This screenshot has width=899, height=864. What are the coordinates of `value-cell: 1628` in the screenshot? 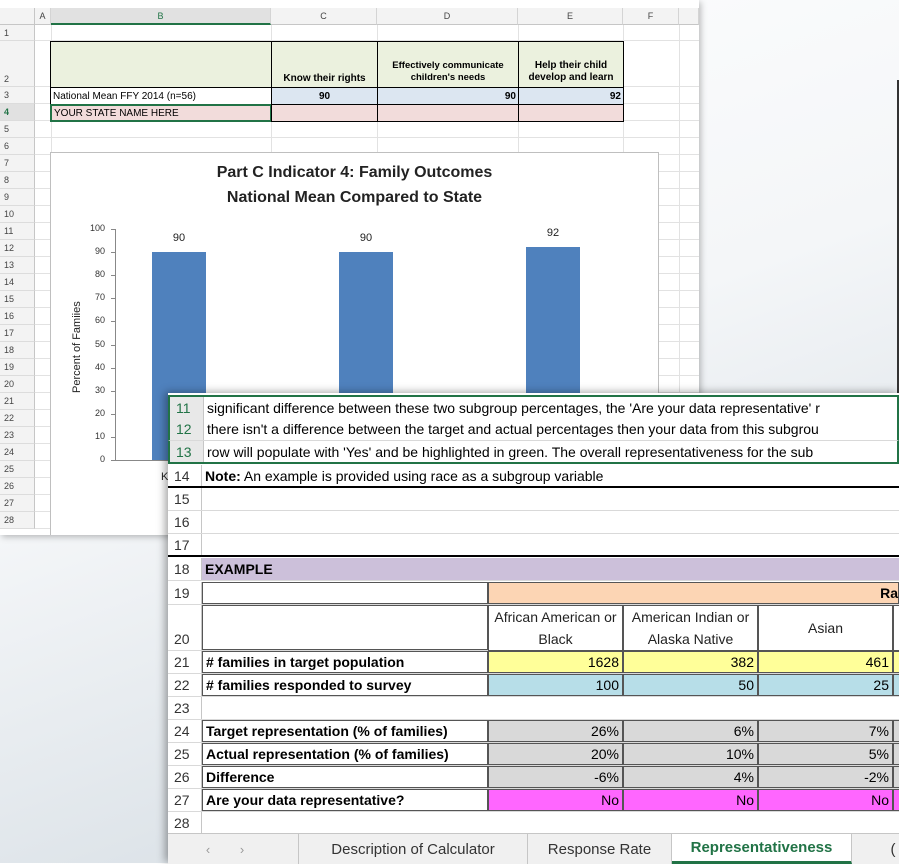 It's located at (555, 662).